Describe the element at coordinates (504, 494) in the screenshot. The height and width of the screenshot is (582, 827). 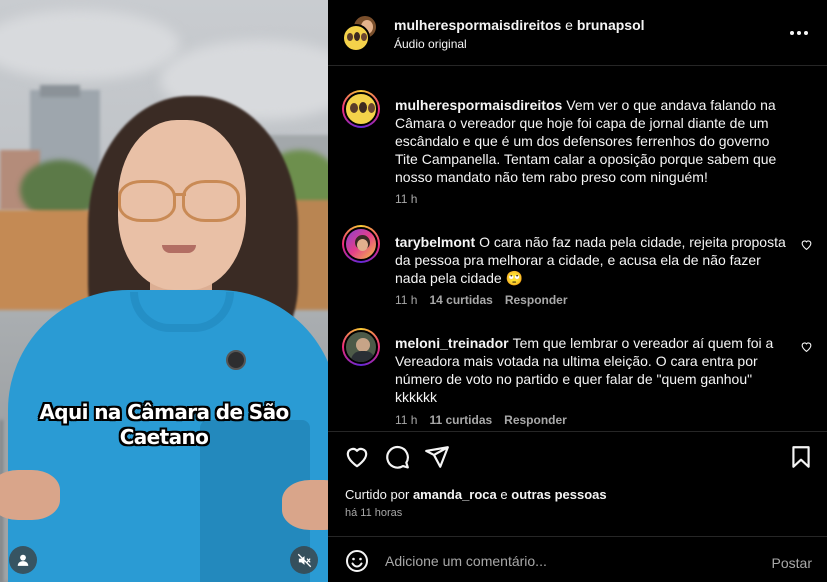
I see `liked-by-conj: e` at that location.